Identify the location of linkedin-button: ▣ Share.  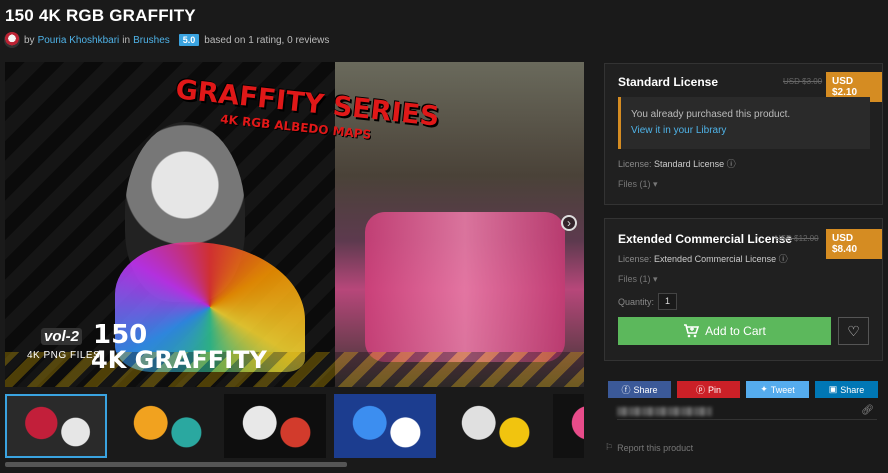
(846, 389).